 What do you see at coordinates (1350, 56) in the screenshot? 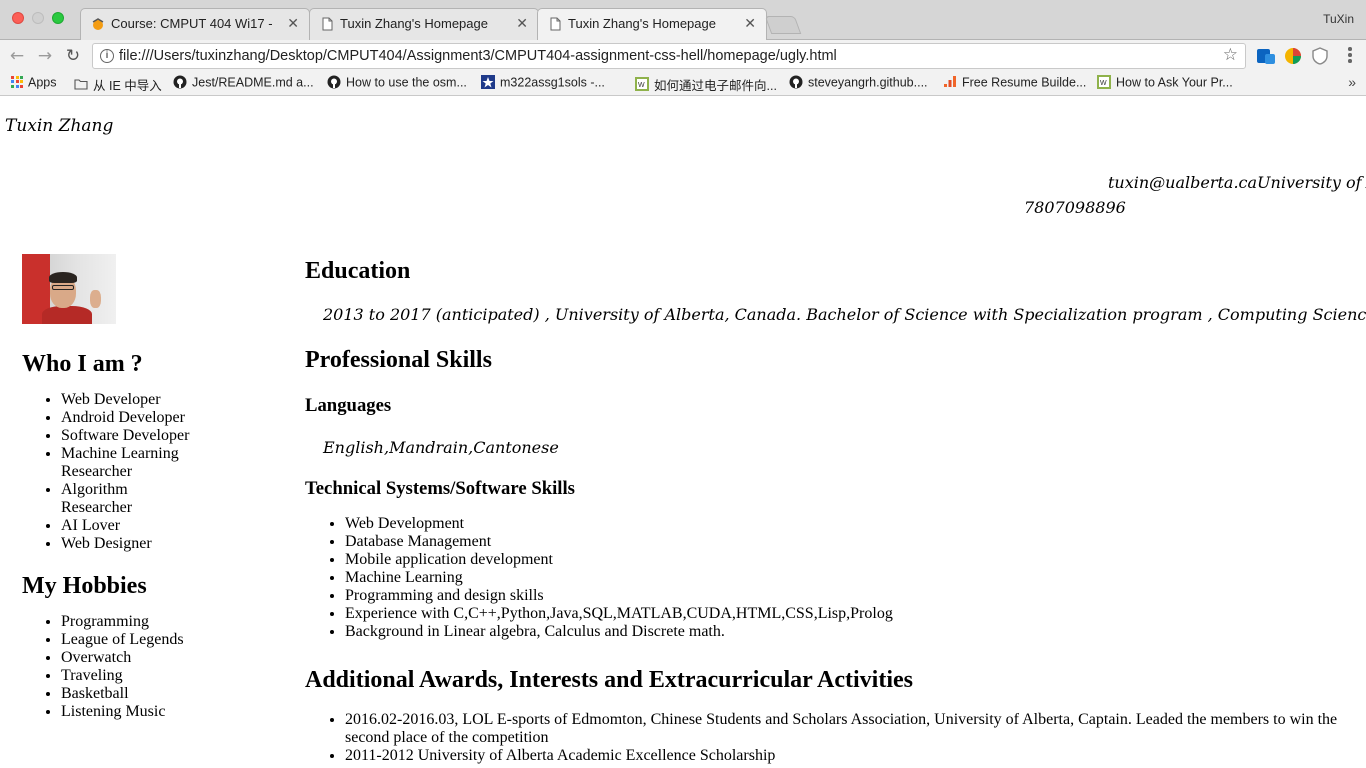
I see `browser-menu-icon` at bounding box center [1350, 56].